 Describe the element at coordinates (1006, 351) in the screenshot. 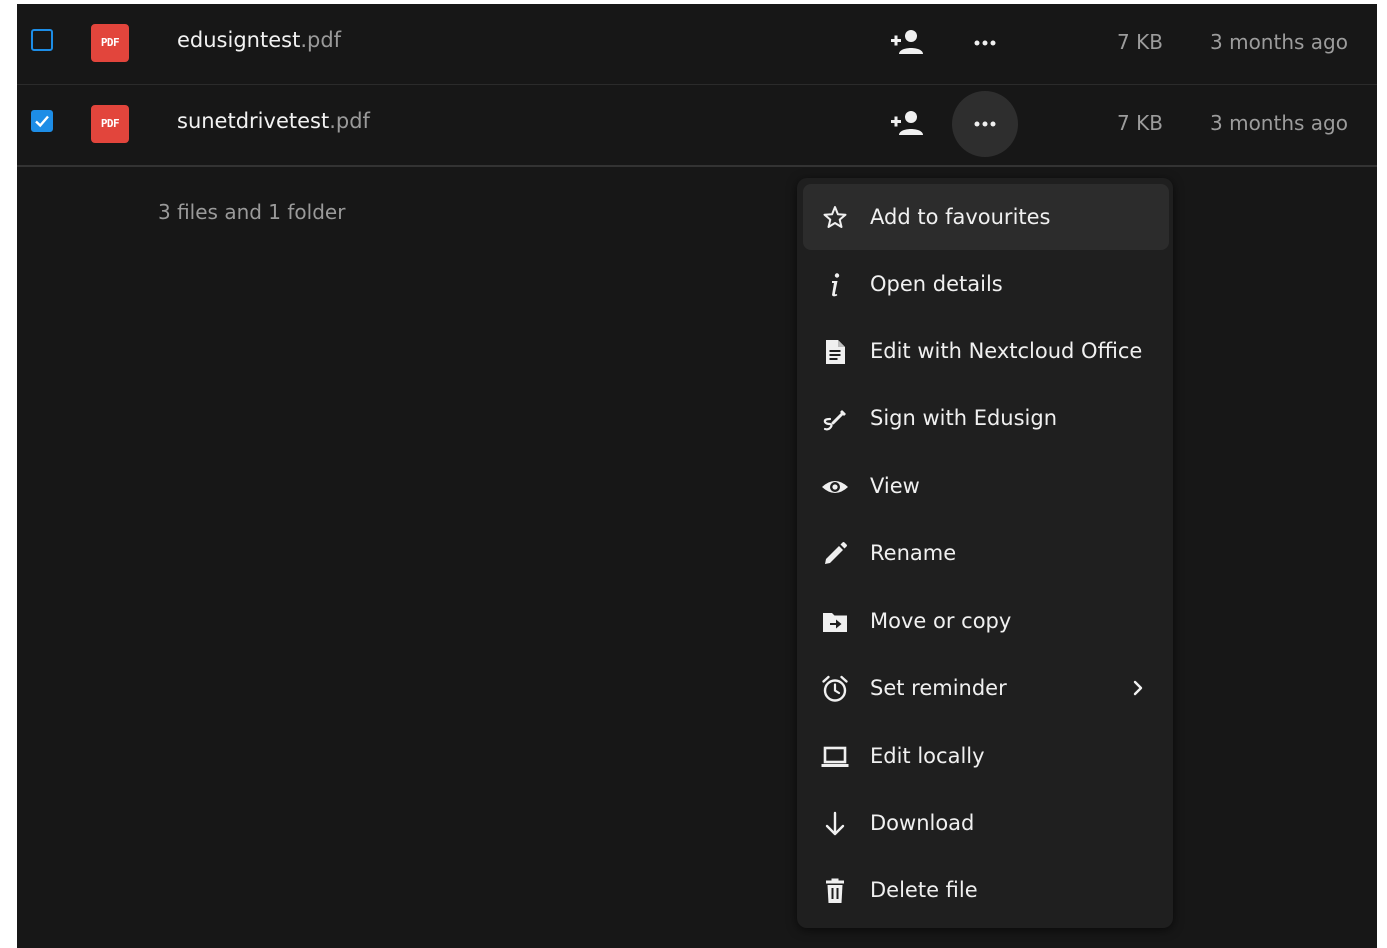

I see `menu-item-label: Edit with Nextcloud Office` at that location.